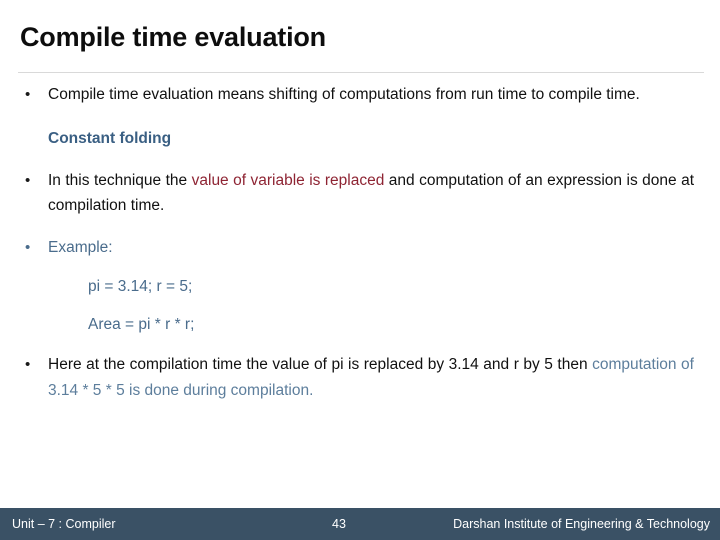  Describe the element at coordinates (360, 139) in the screenshot. I see `subheading-constant-folding: Constant folding` at that location.